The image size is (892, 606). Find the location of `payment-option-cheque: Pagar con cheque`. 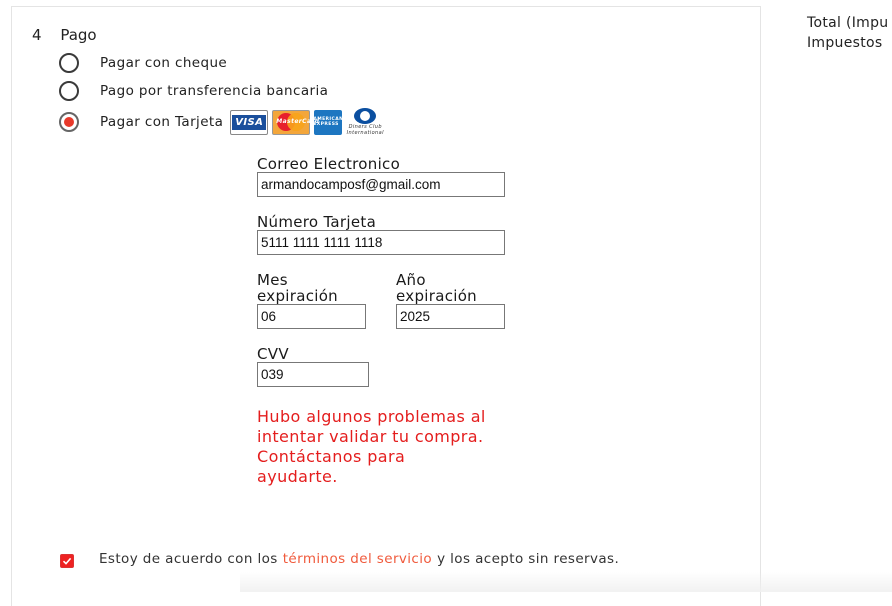

payment-option-cheque: Pagar con cheque is located at coordinates (143, 63).